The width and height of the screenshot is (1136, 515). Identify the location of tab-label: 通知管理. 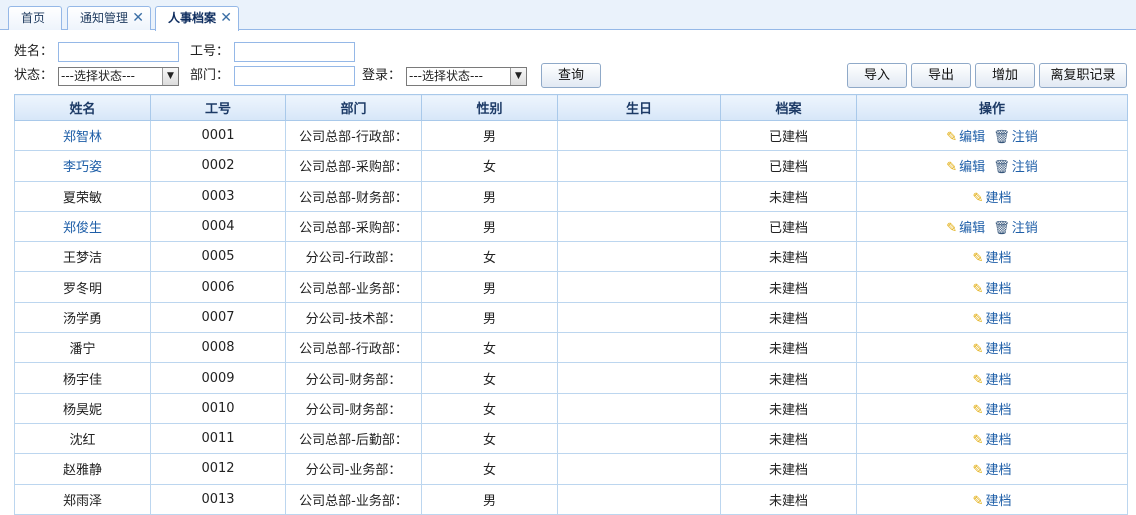
(104, 18).